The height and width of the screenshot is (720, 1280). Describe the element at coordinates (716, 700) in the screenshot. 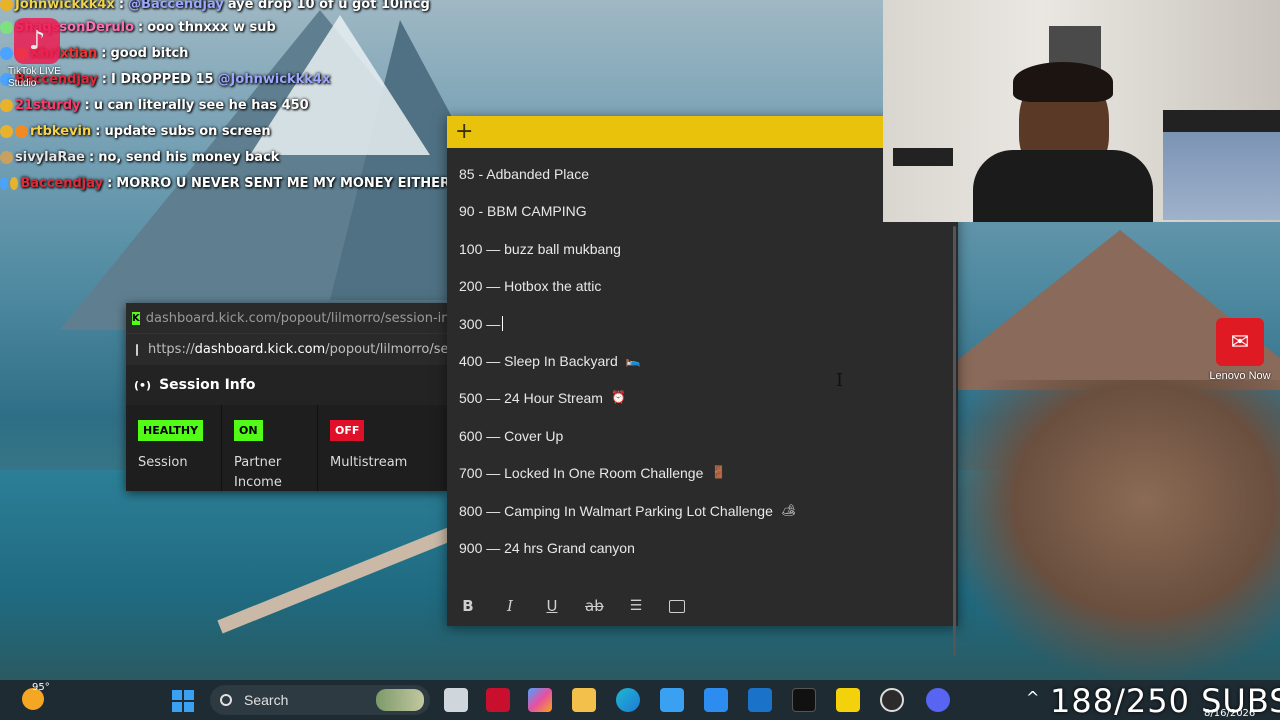

I see `app-icon` at that location.